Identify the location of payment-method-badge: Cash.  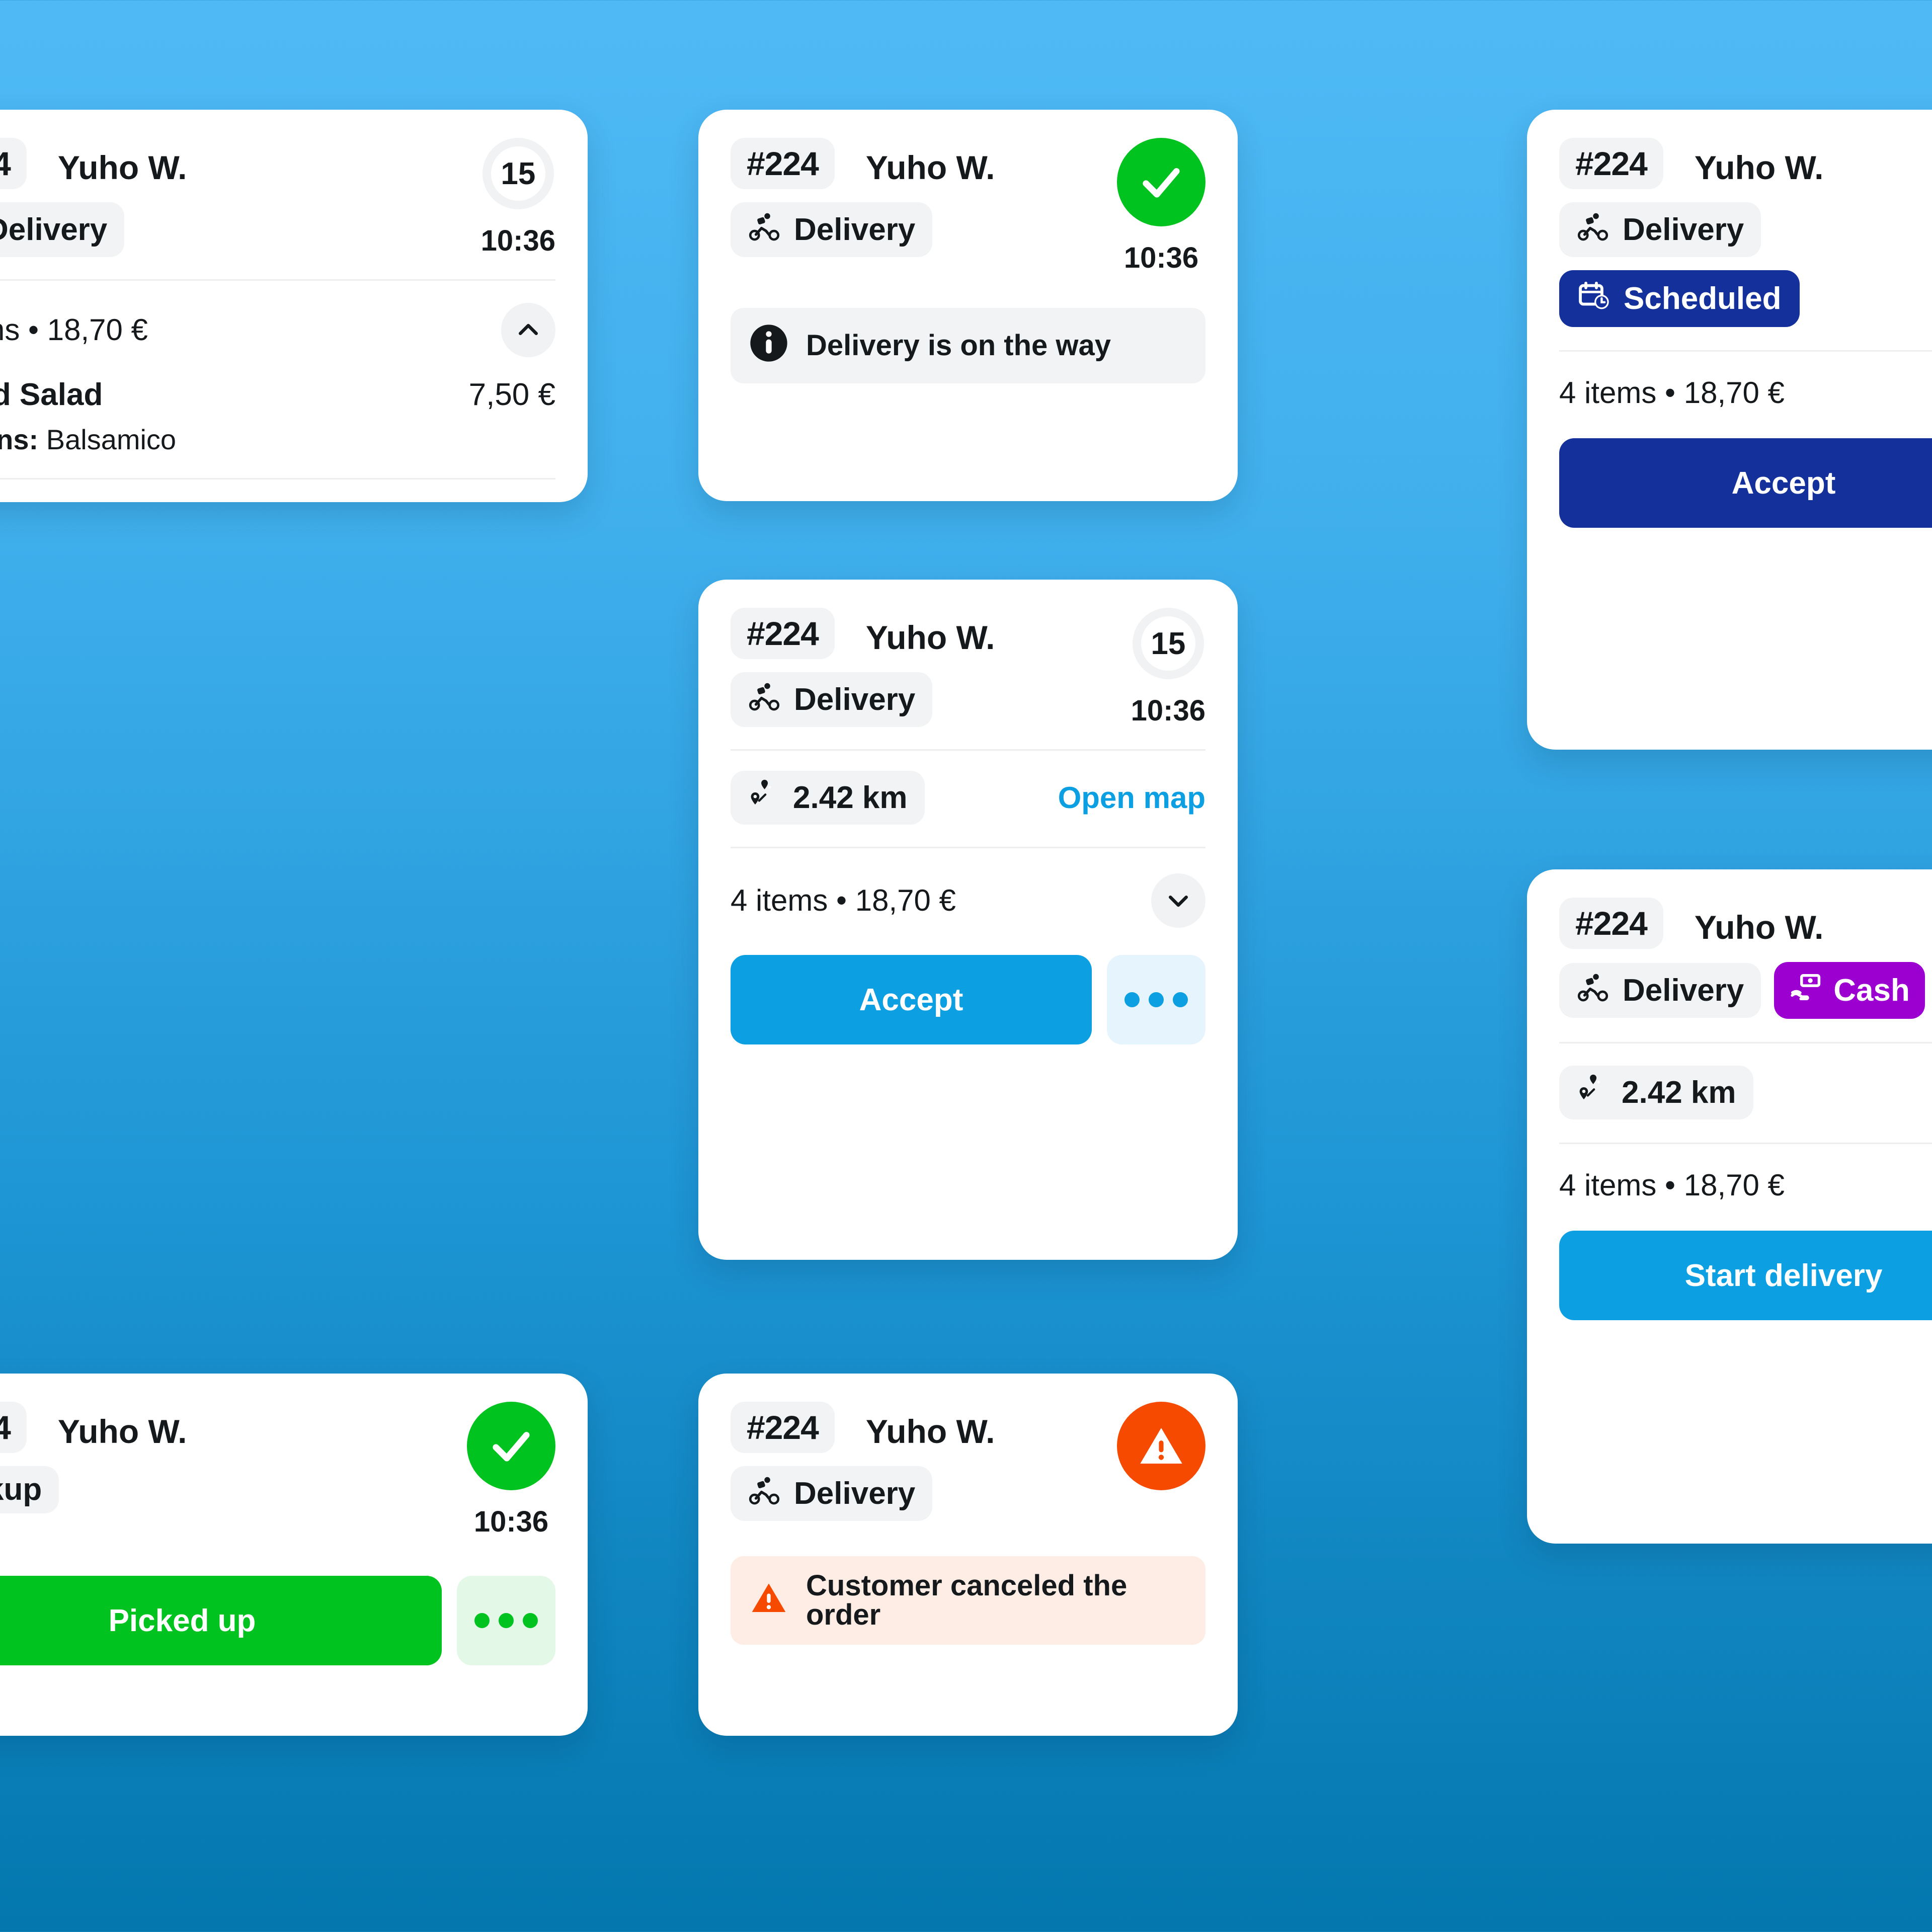
(1849, 991).